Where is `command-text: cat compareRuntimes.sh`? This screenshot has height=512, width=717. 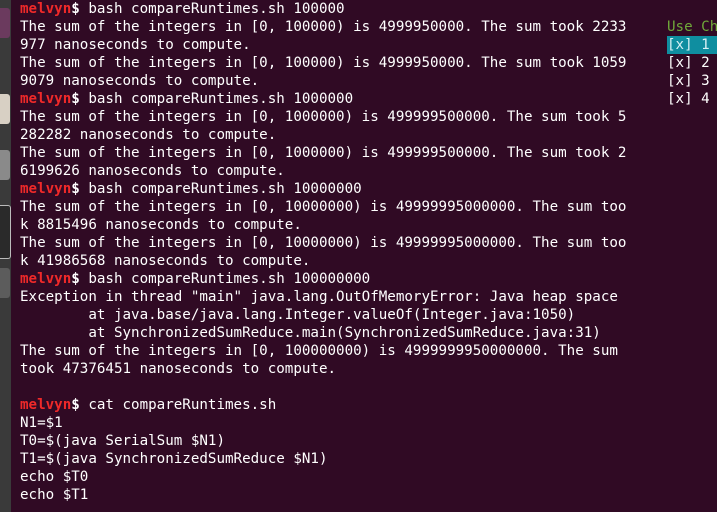 command-text: cat compareRuntimes.sh is located at coordinates (178, 405).